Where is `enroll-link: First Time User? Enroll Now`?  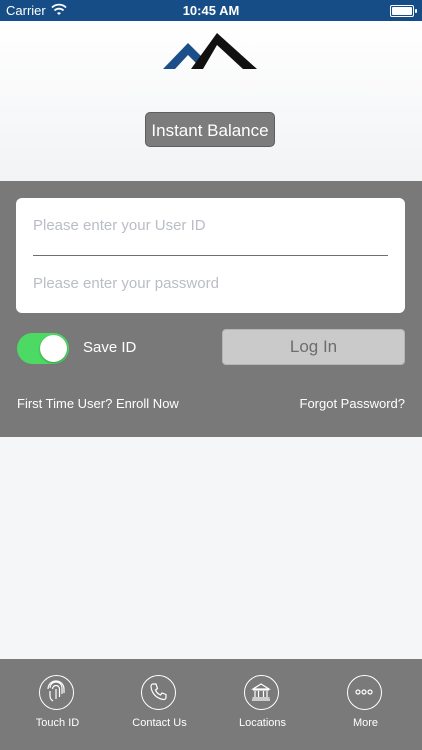
enroll-link: First Time User? Enroll Now is located at coordinates (98, 403).